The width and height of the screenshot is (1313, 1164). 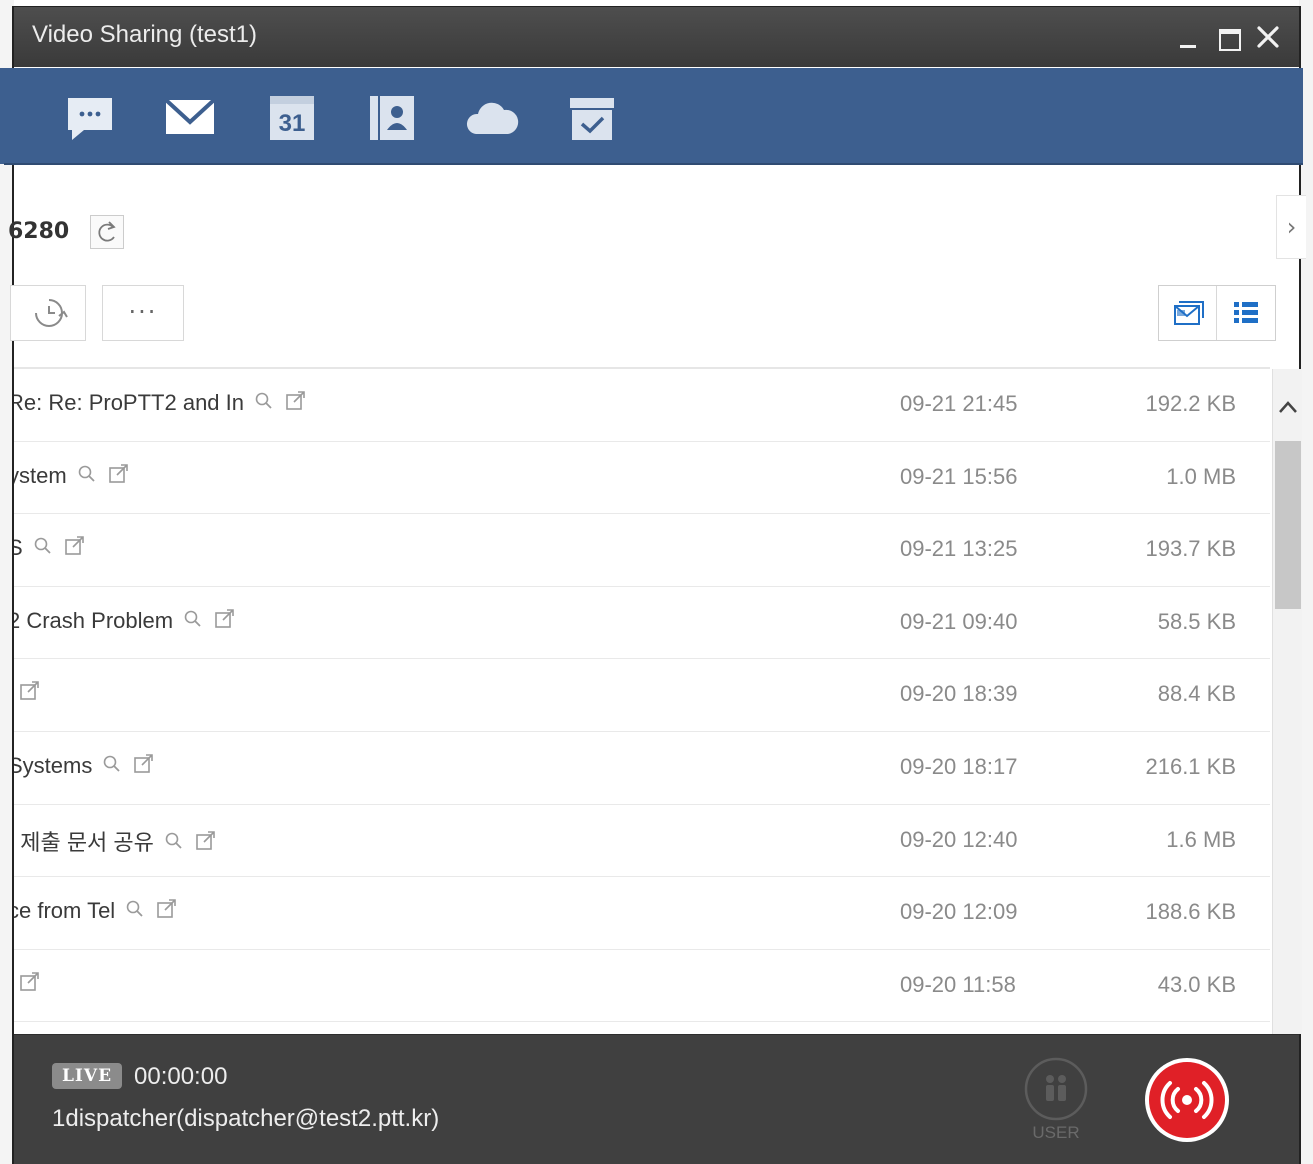 I want to click on message-subject: Systems, so click(x=85, y=767).